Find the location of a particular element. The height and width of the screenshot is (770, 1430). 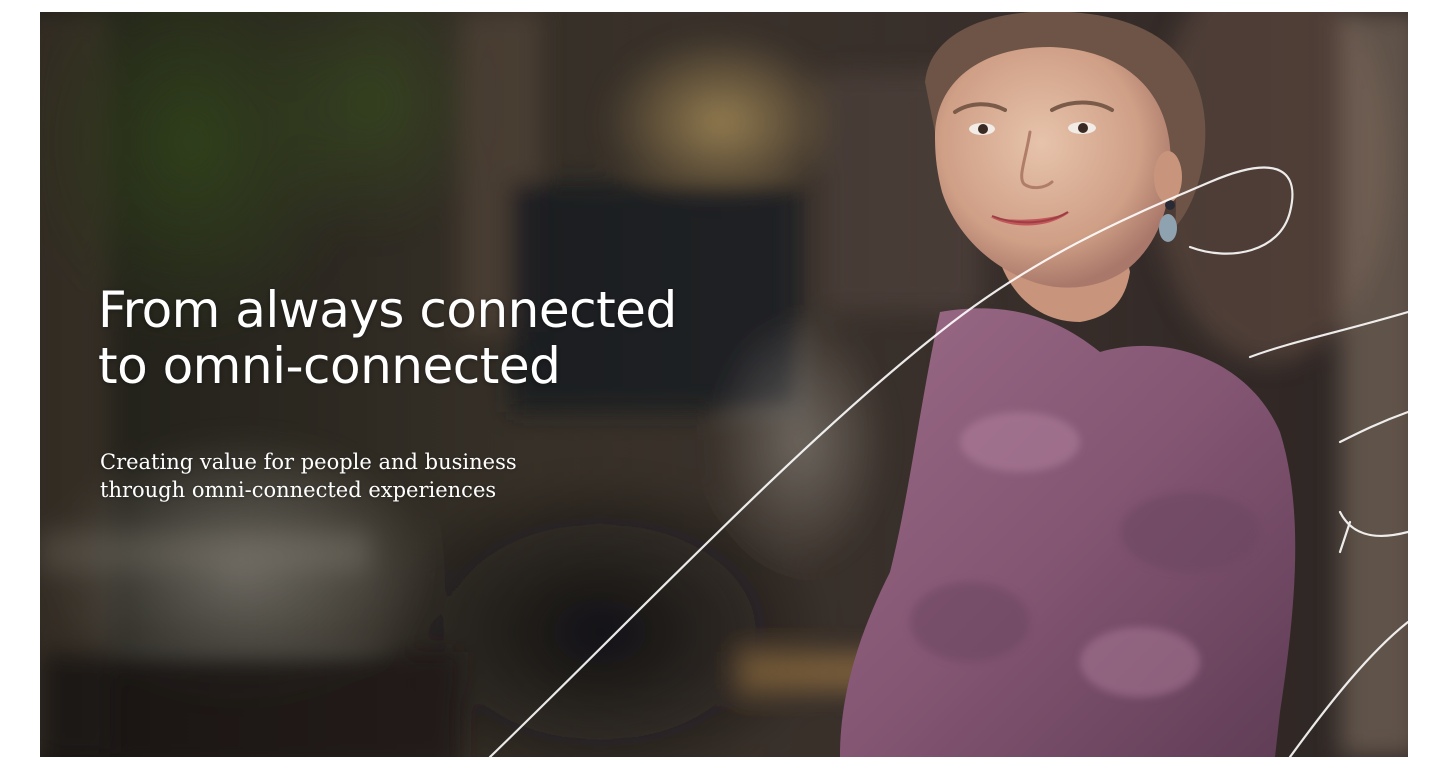

hero-headline: From always connected to omni-connected is located at coordinates (387, 338).